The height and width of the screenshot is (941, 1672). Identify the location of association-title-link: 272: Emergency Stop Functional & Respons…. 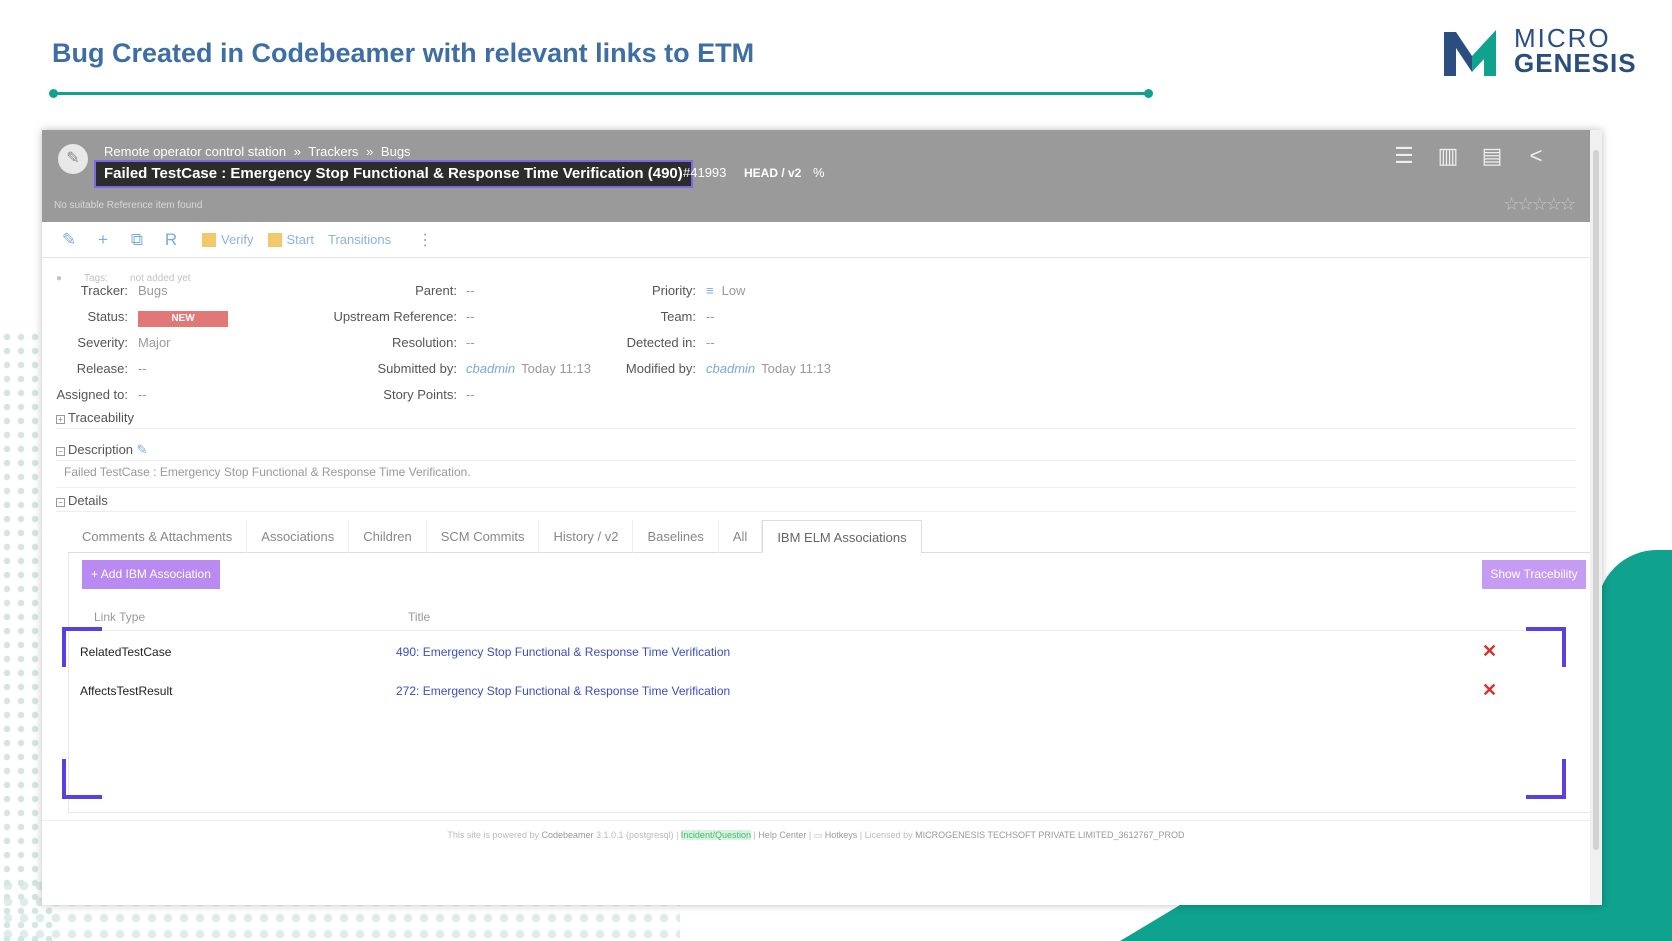
(563, 691).